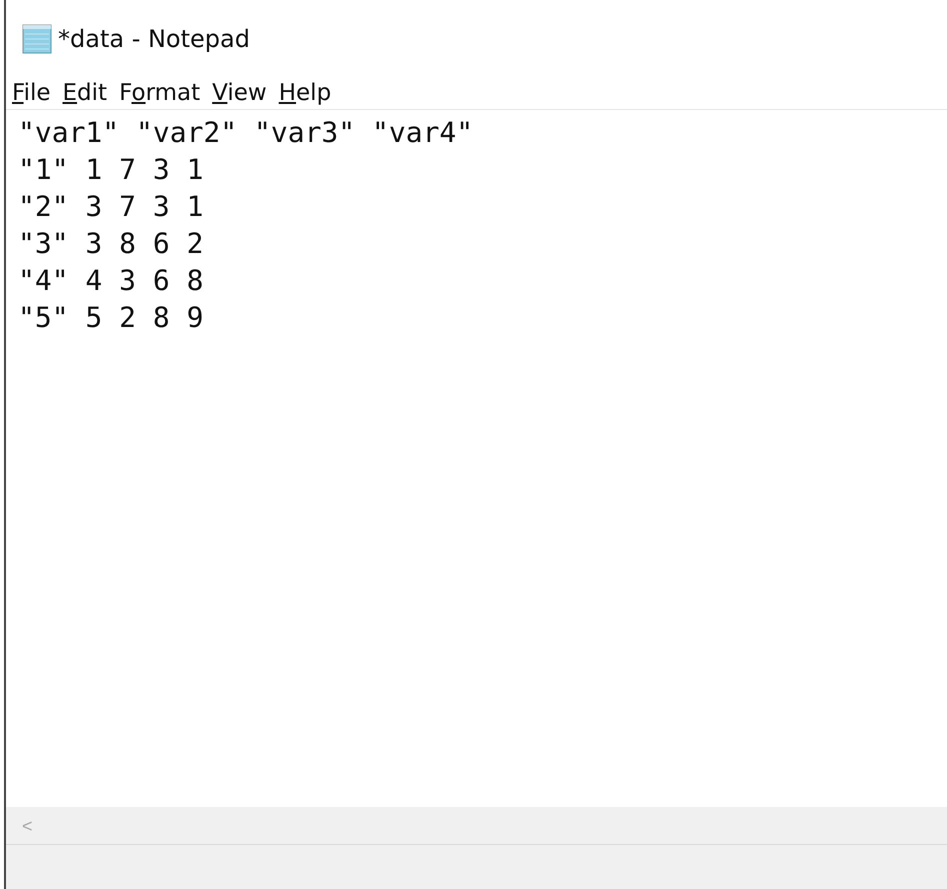 The width and height of the screenshot is (947, 889). What do you see at coordinates (37, 39) in the screenshot?
I see `notepad-icon` at bounding box center [37, 39].